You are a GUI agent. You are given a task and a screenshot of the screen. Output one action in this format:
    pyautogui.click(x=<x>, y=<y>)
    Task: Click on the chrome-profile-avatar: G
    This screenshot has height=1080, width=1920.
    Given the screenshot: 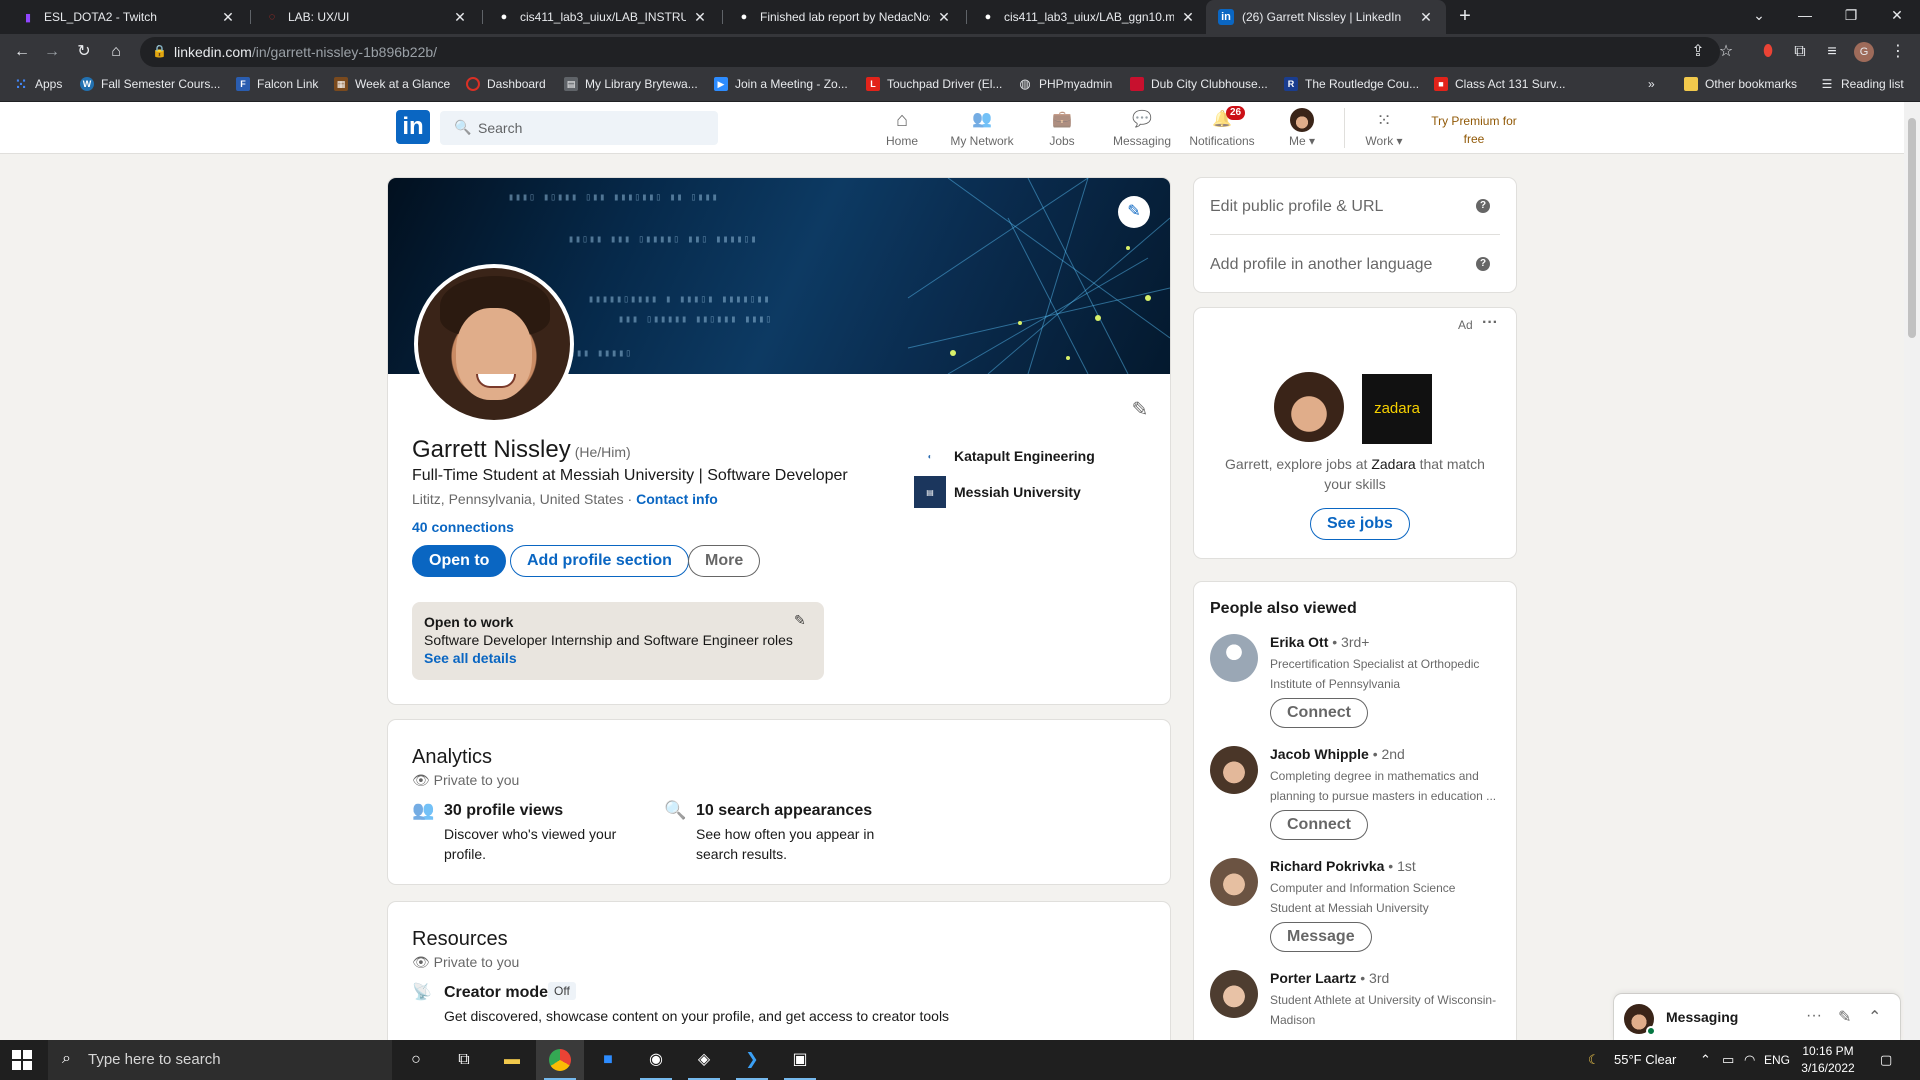 What is the action you would take?
    pyautogui.click(x=1864, y=52)
    